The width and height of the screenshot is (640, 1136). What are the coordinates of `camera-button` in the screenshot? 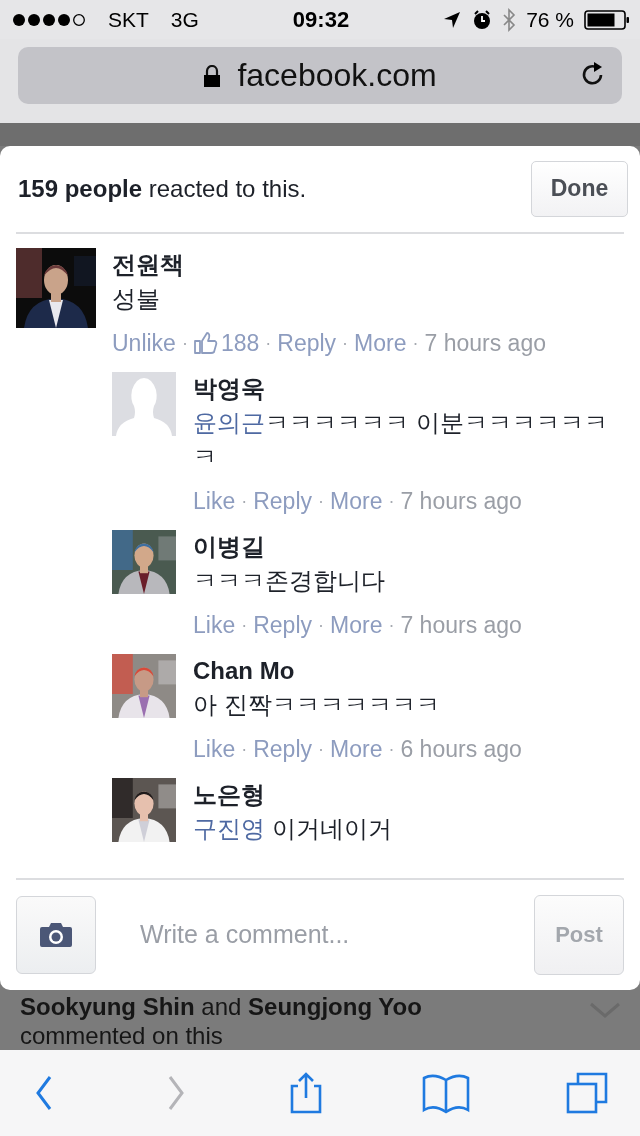 It's located at (56, 934).